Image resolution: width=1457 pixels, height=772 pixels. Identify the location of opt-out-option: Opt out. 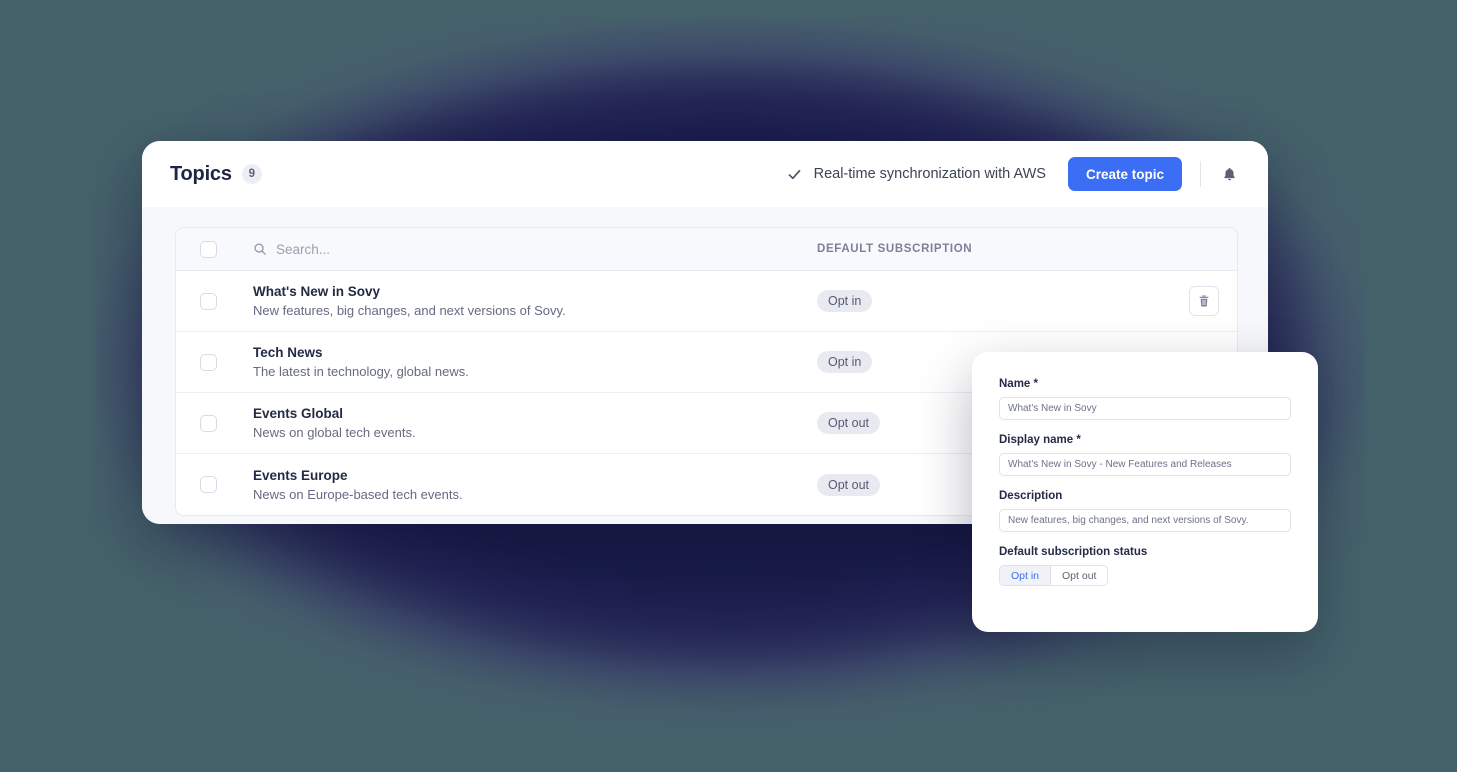
(1079, 575).